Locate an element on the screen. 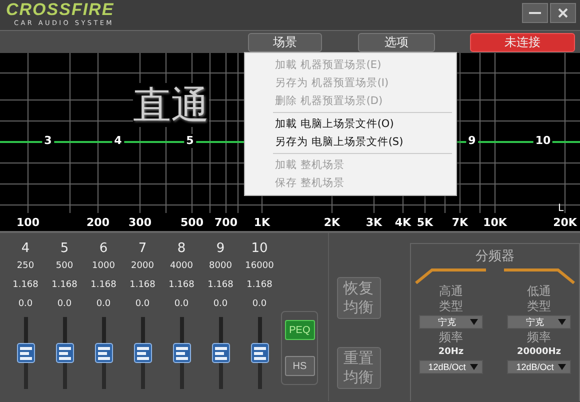 The width and height of the screenshot is (580, 402). eq-action-button: 重置均衡 is located at coordinates (358, 368).